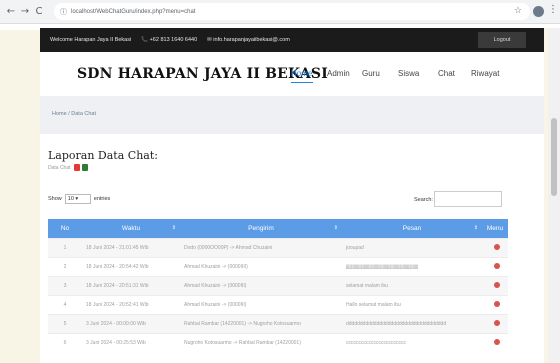 This screenshot has height=363, width=560. I want to click on pdf-export-icon, so click(76, 167).